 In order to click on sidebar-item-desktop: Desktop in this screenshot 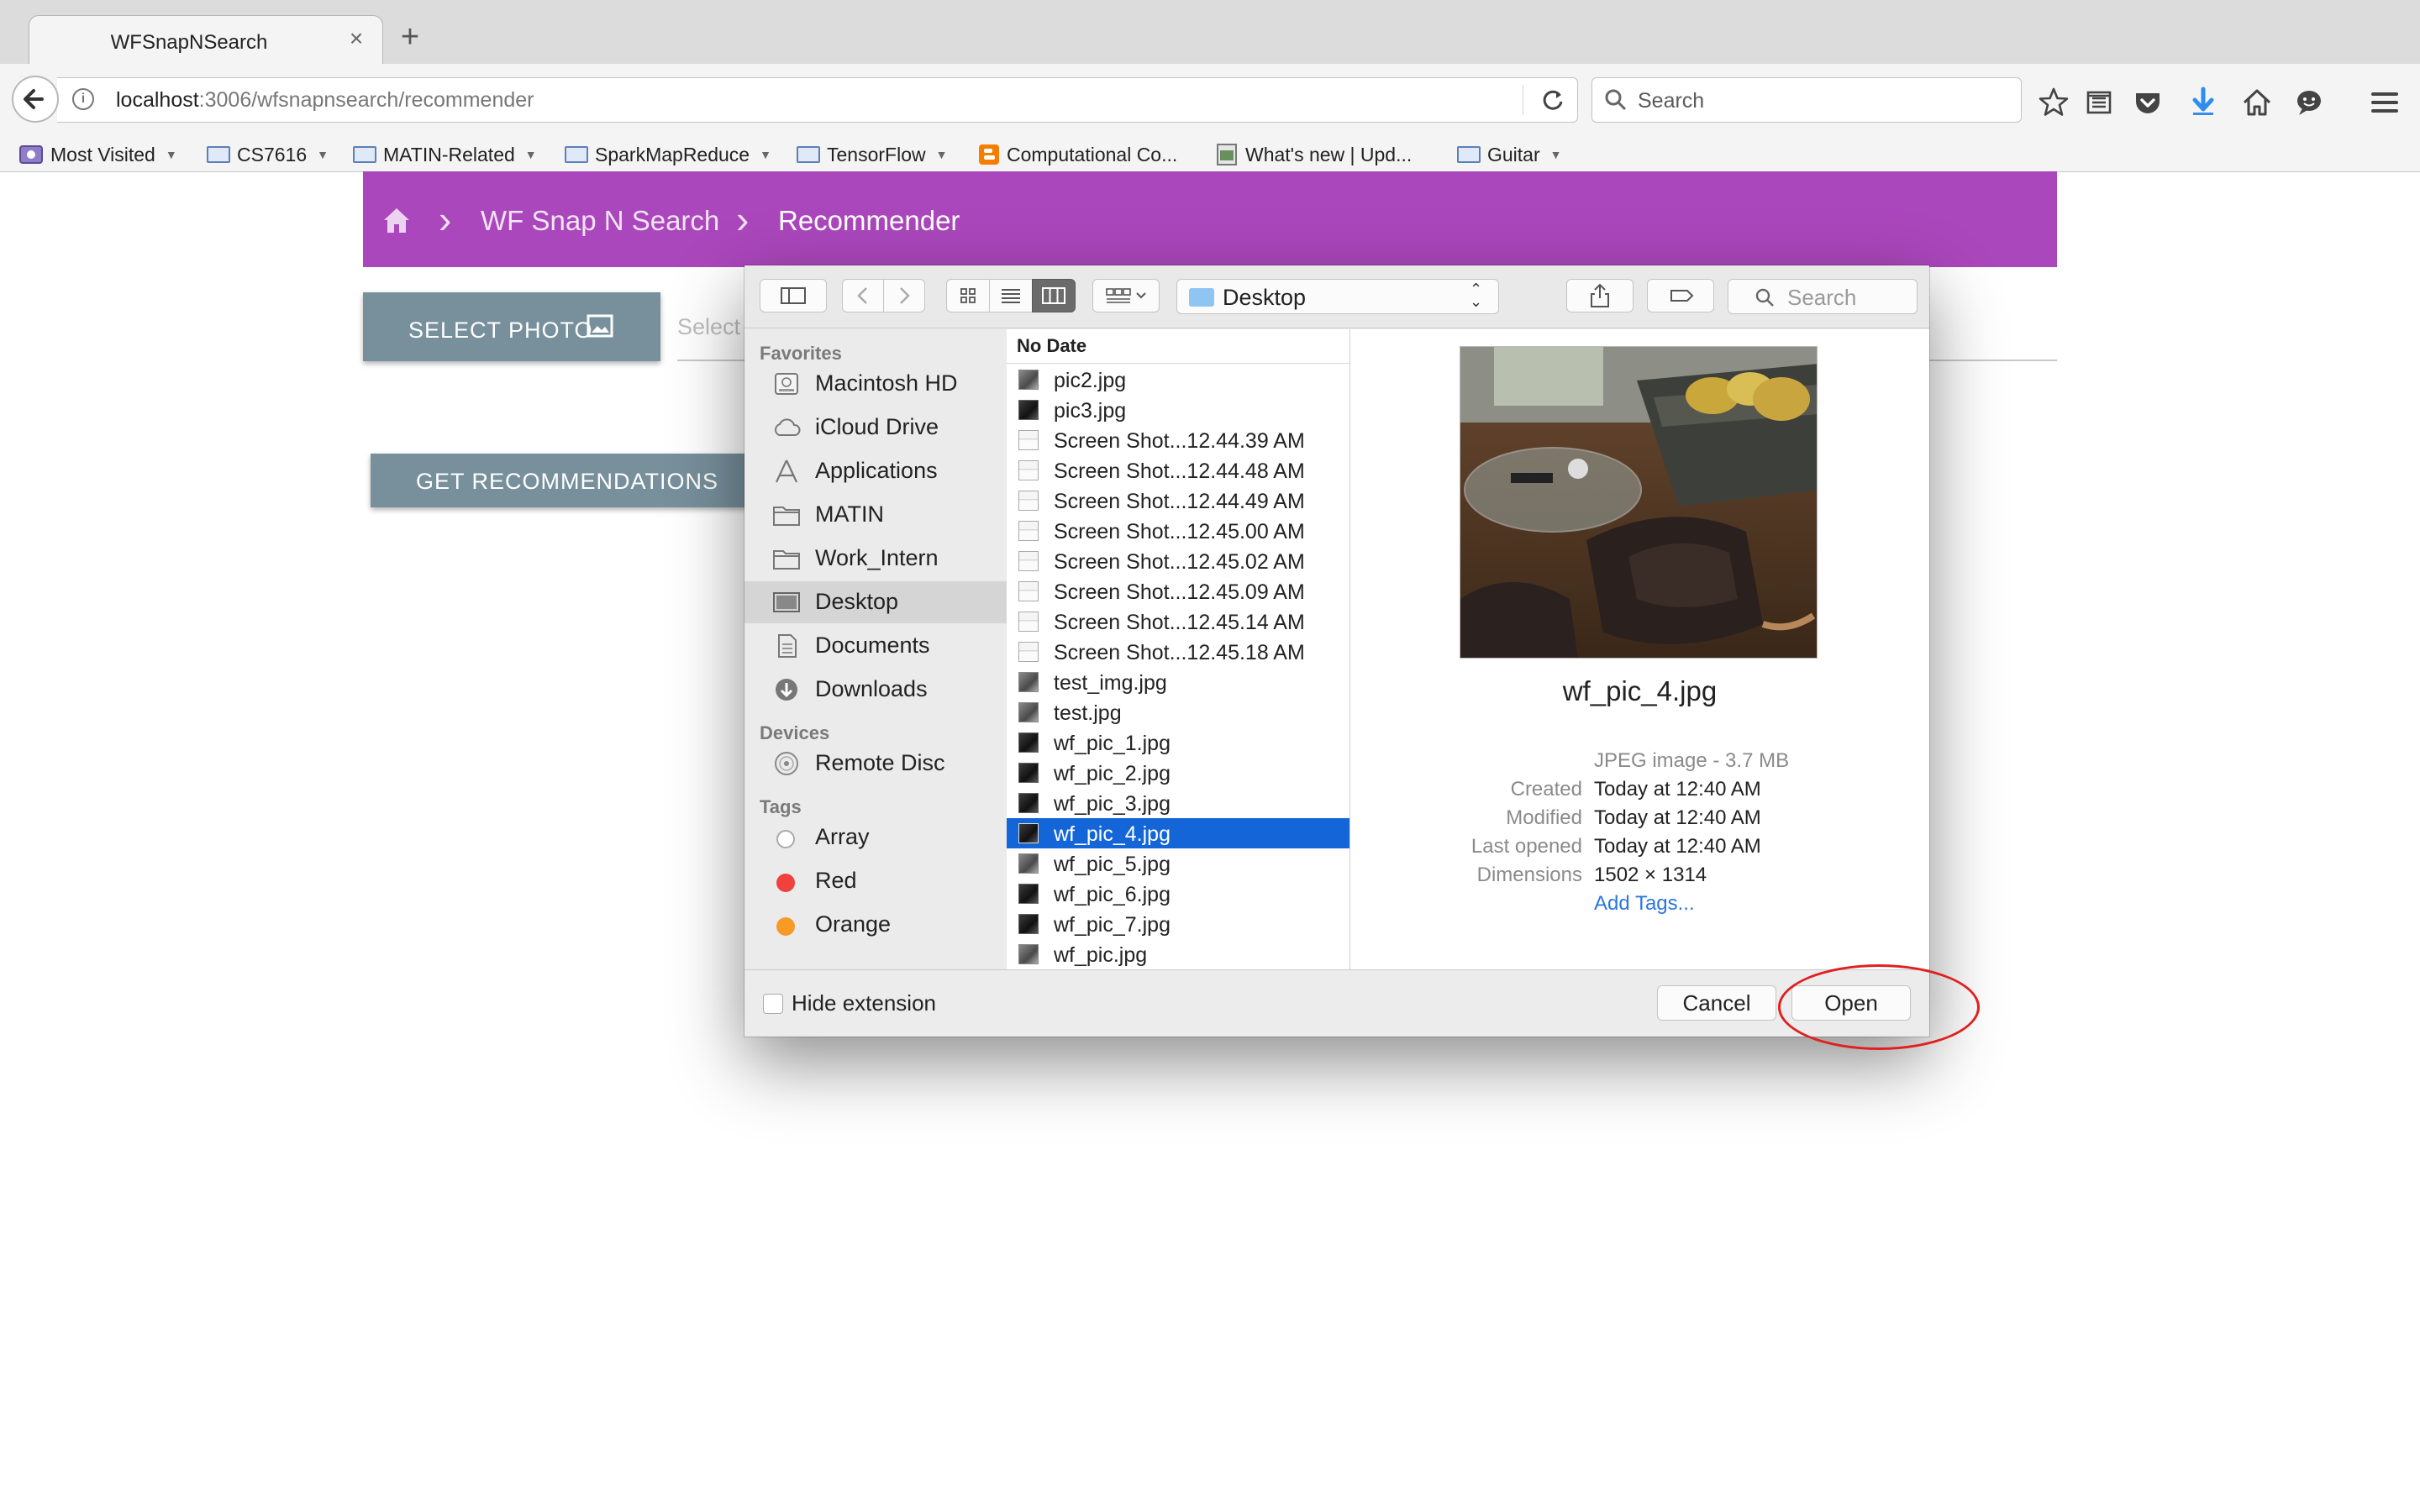, I will do `click(875, 602)`.